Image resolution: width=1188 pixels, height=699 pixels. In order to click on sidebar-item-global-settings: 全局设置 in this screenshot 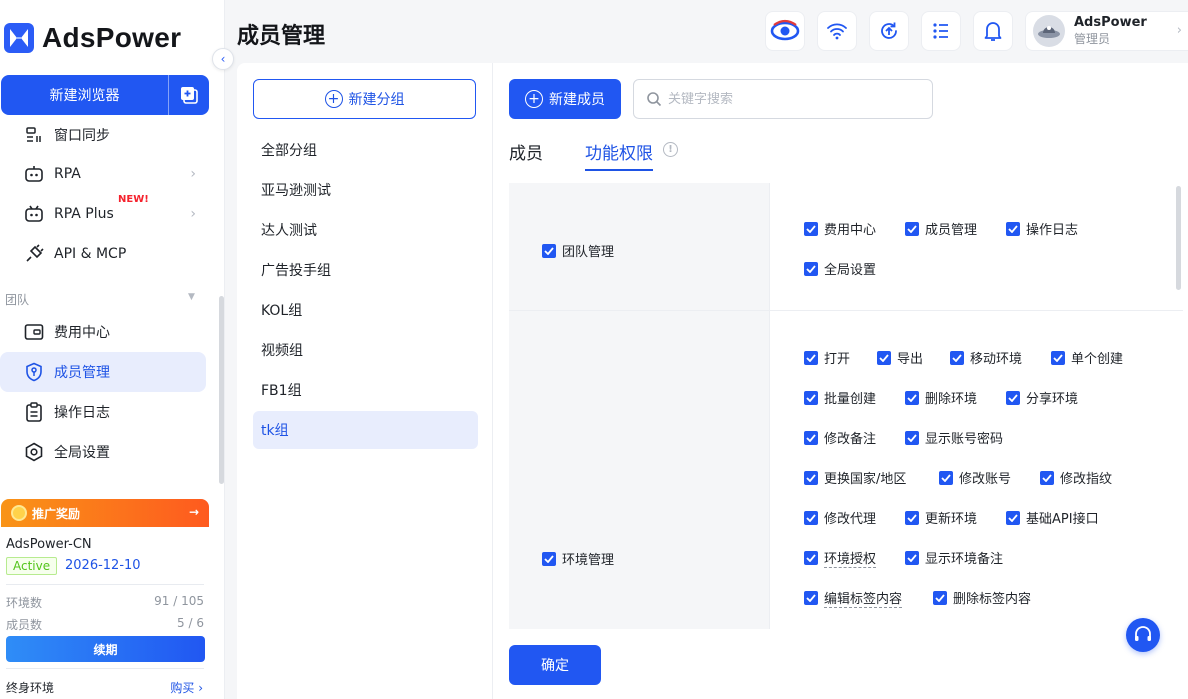, I will do `click(103, 452)`.